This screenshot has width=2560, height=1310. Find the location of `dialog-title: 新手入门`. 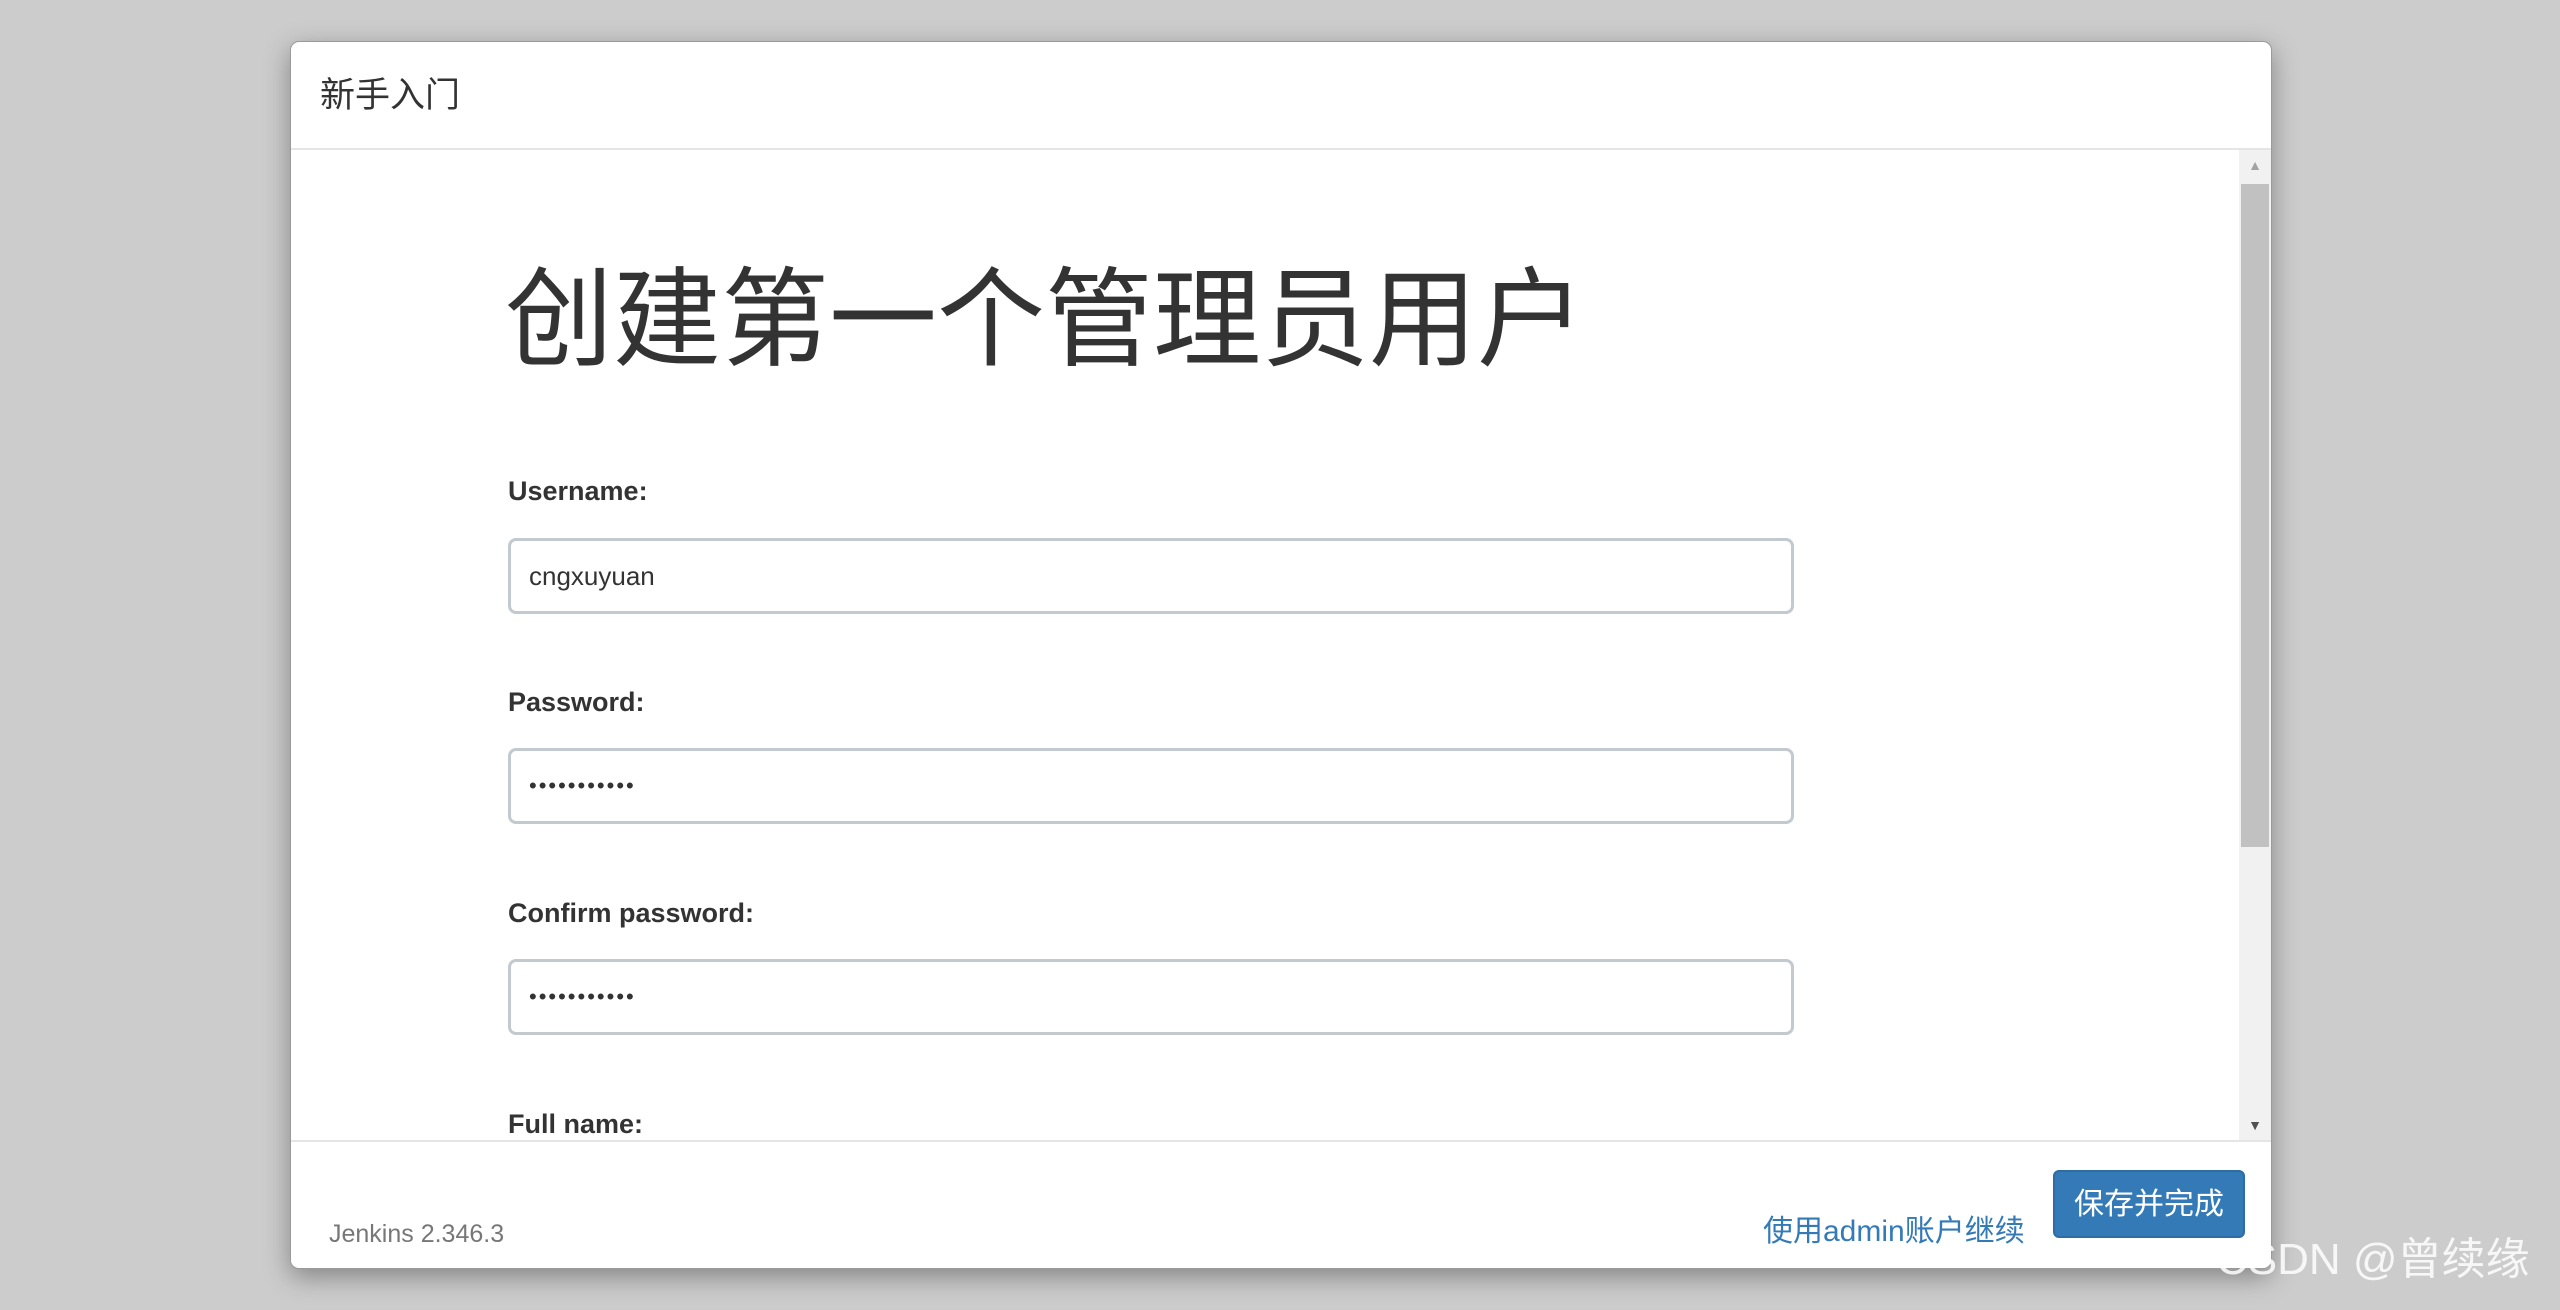

dialog-title: 新手入门 is located at coordinates (390, 95).